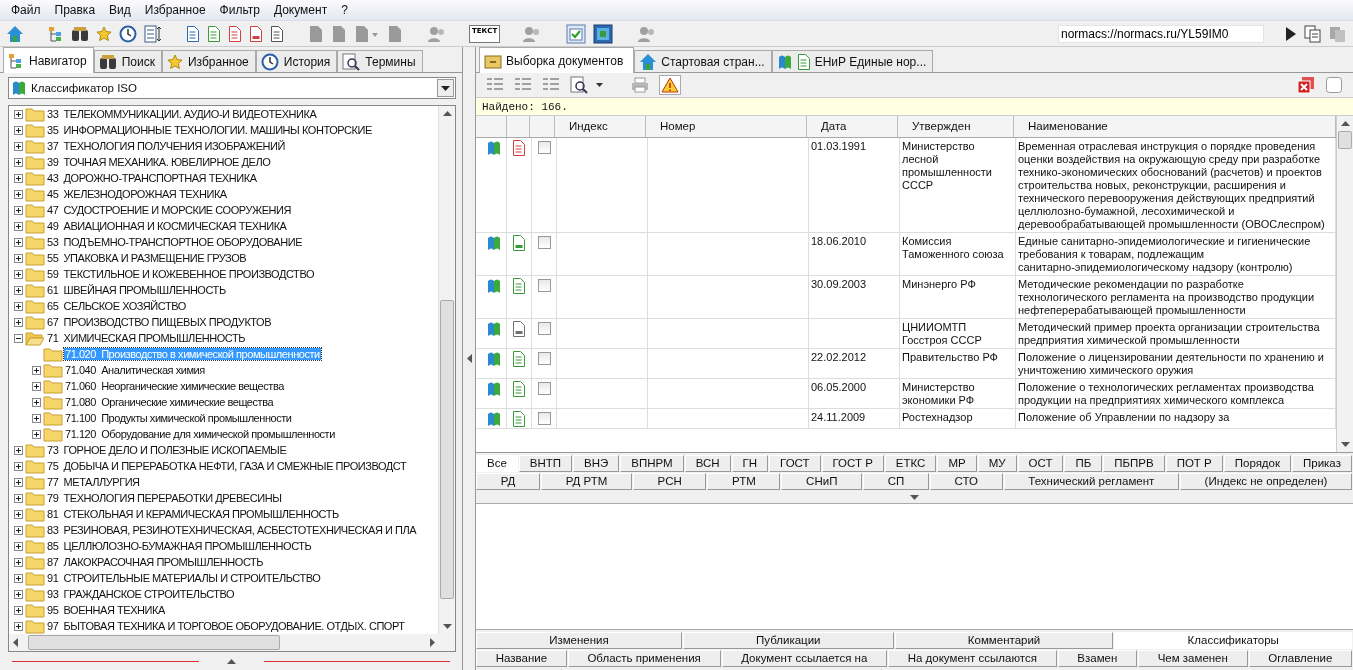 Image resolution: width=1353 pixels, height=670 pixels. I want to click on tree-item: 43 ДОРОЖНО-ТРАНСПОРТНАЯ ТЕХНИКА, so click(152, 178).